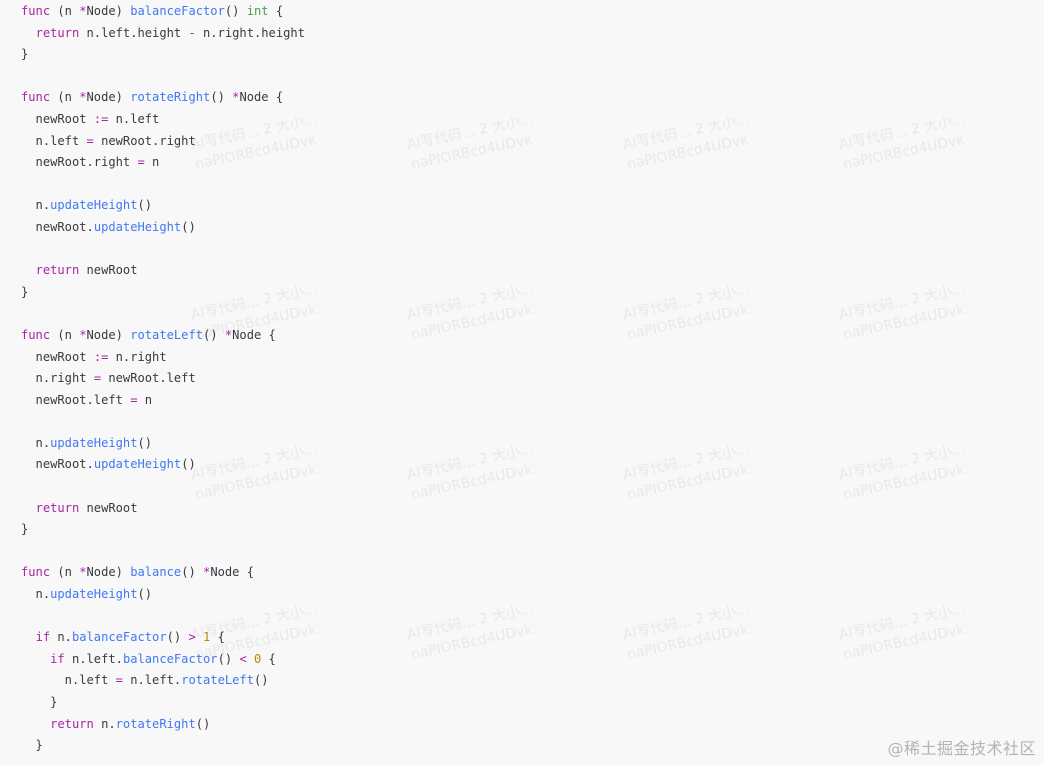 The image size is (1044, 765). I want to click on code-line: return n.rotateRight(), so click(163, 725).